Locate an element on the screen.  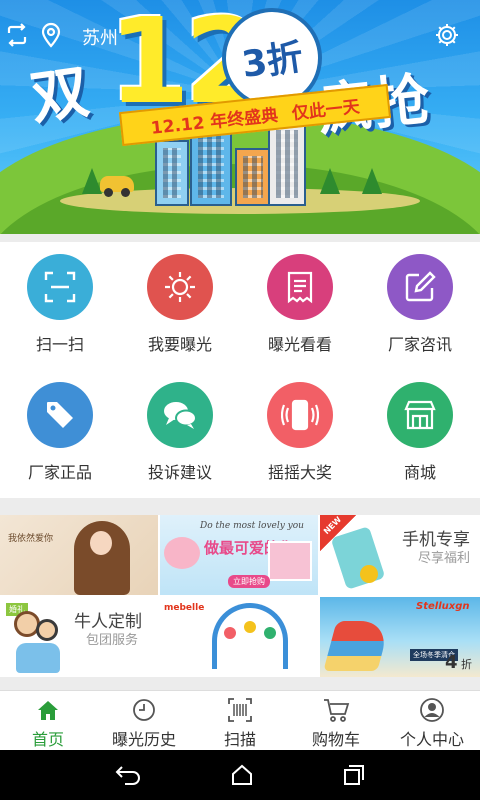
back-icon is located at coordinates (128, 775).